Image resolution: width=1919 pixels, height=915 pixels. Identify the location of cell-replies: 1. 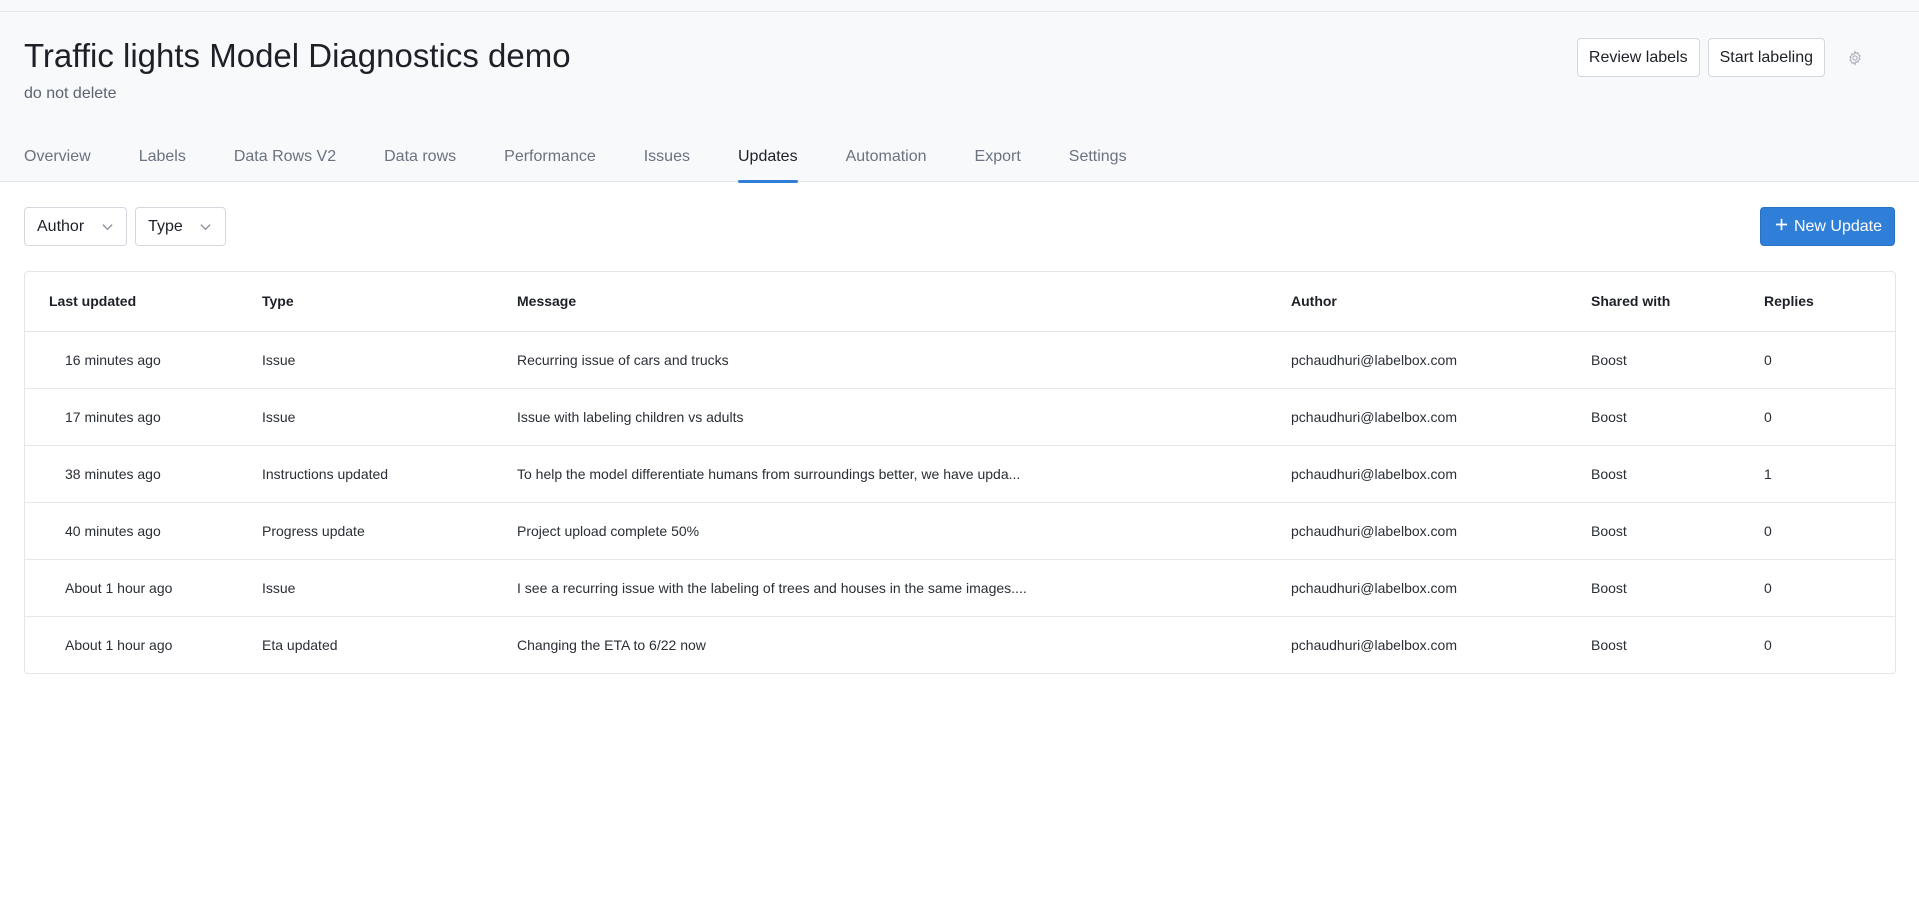
(1829, 474).